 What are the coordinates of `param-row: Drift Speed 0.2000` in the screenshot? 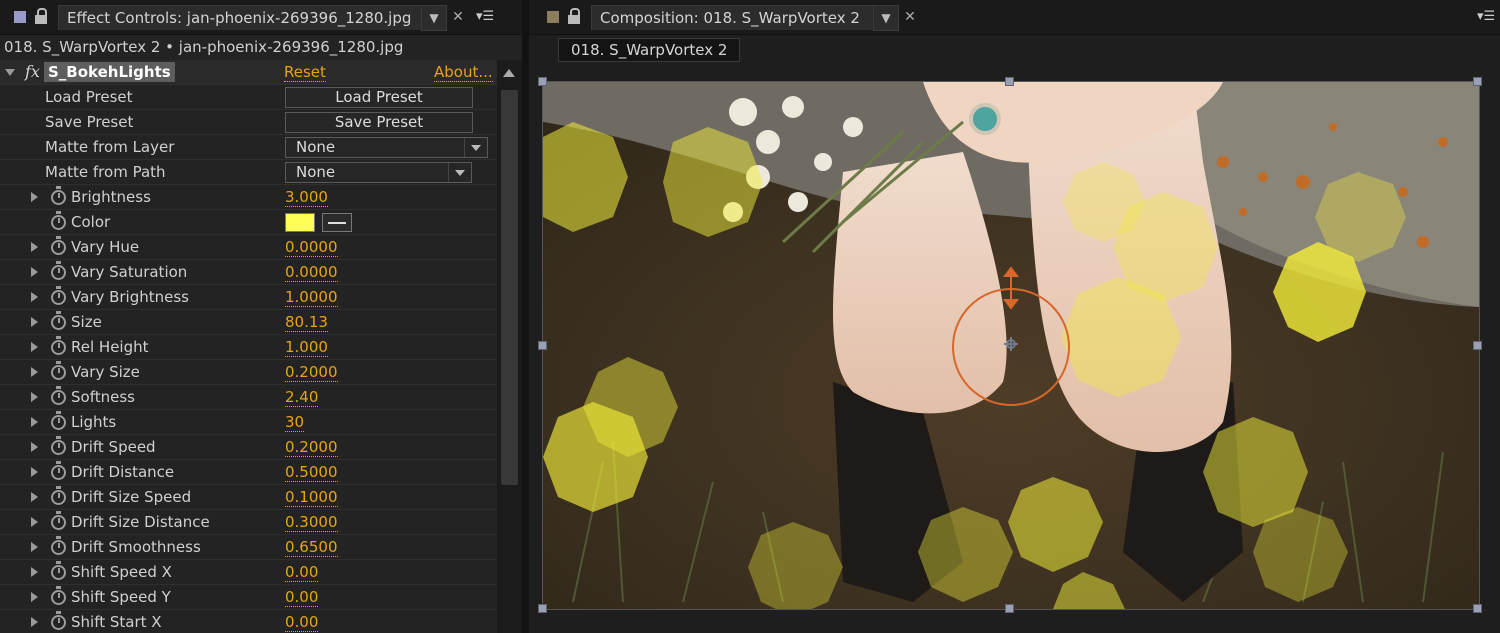 It's located at (248, 447).